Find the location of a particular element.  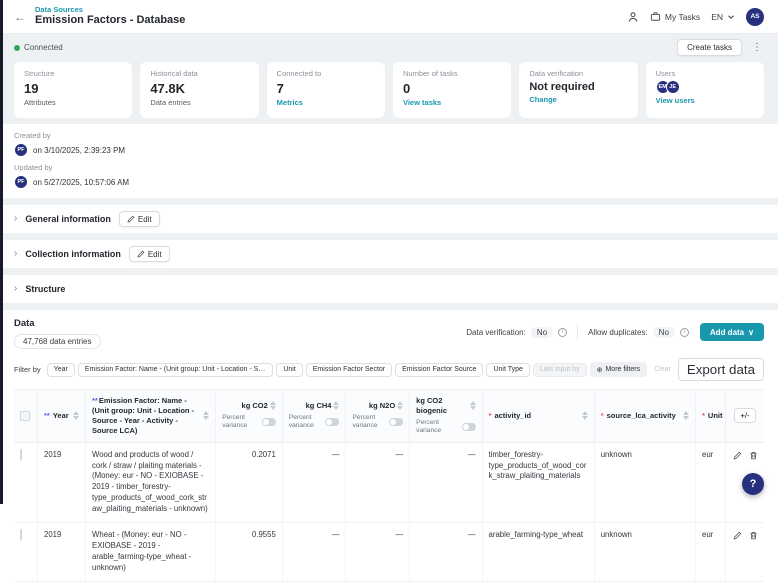

my-tasks-button: My Tasks is located at coordinates (675, 16).